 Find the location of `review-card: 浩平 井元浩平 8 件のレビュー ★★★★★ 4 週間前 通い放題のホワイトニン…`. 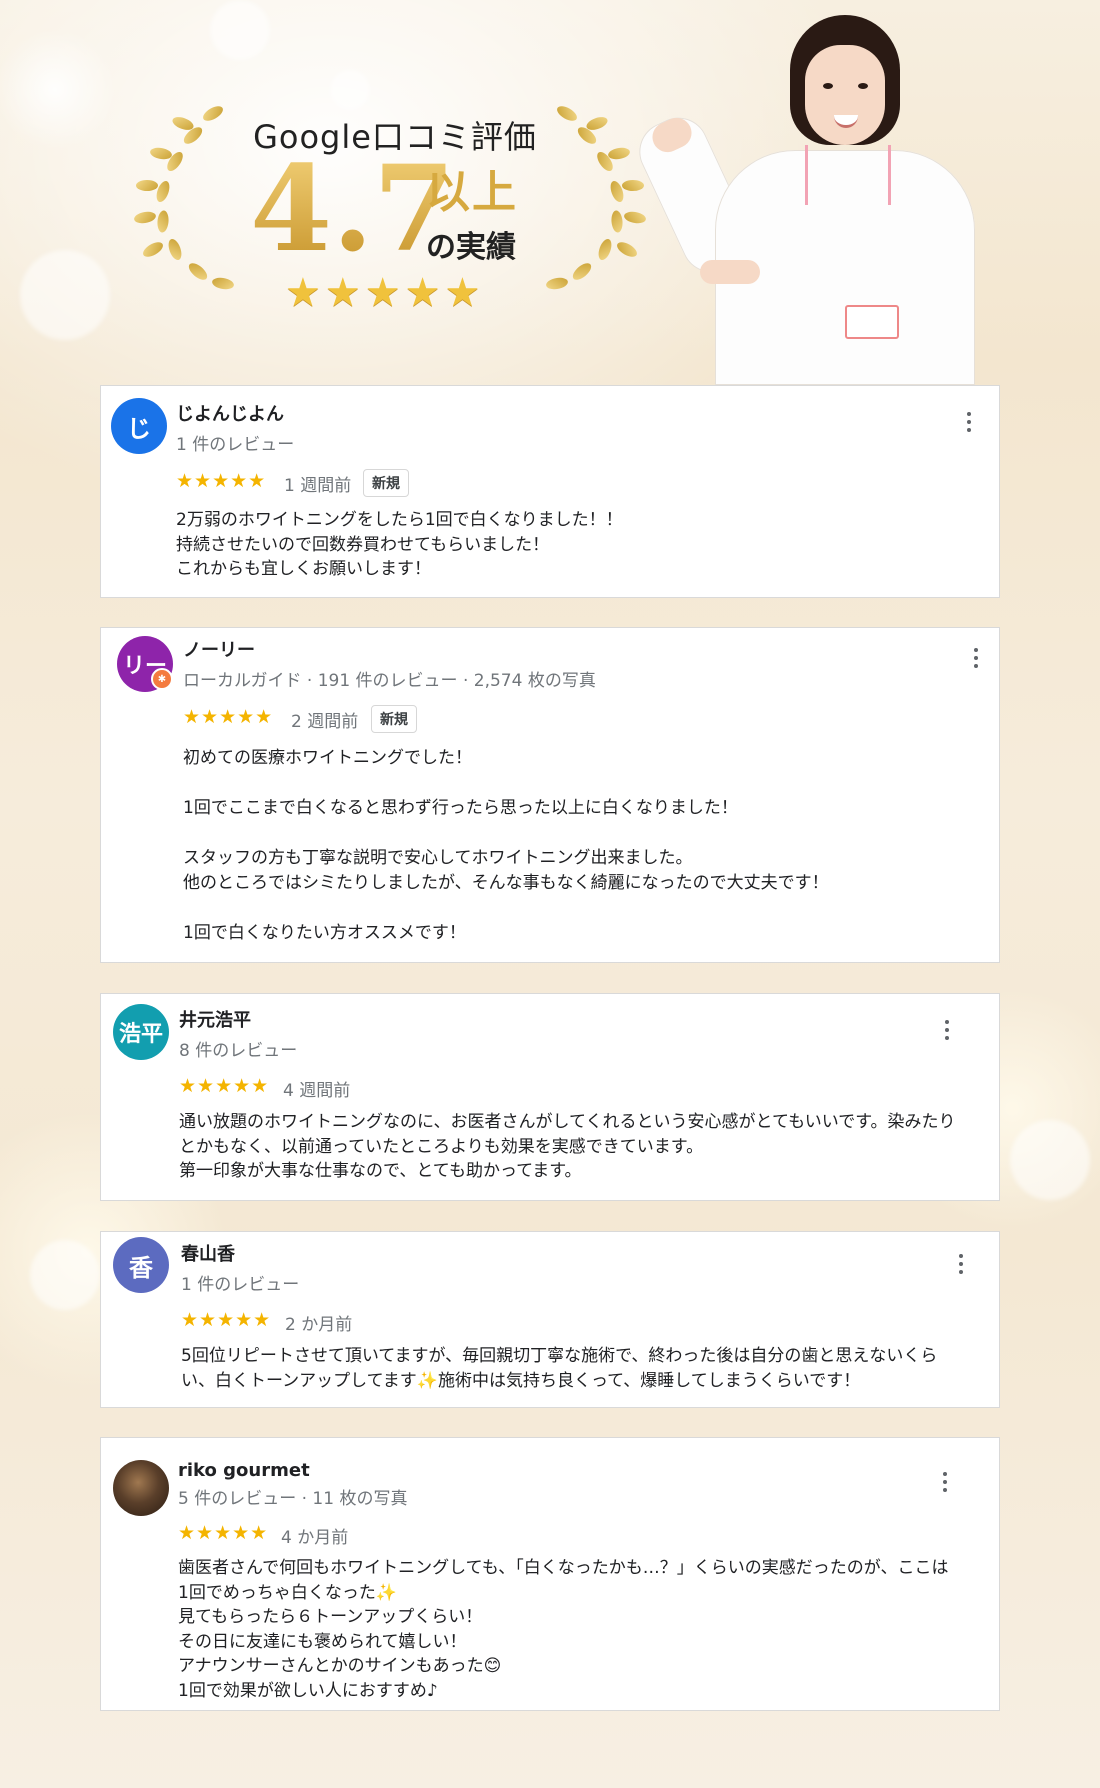

review-card: 浩平 井元浩平 8 件のレビュー ★★★★★ 4 週間前 通い放題のホワイトニン… is located at coordinates (550, 1097).